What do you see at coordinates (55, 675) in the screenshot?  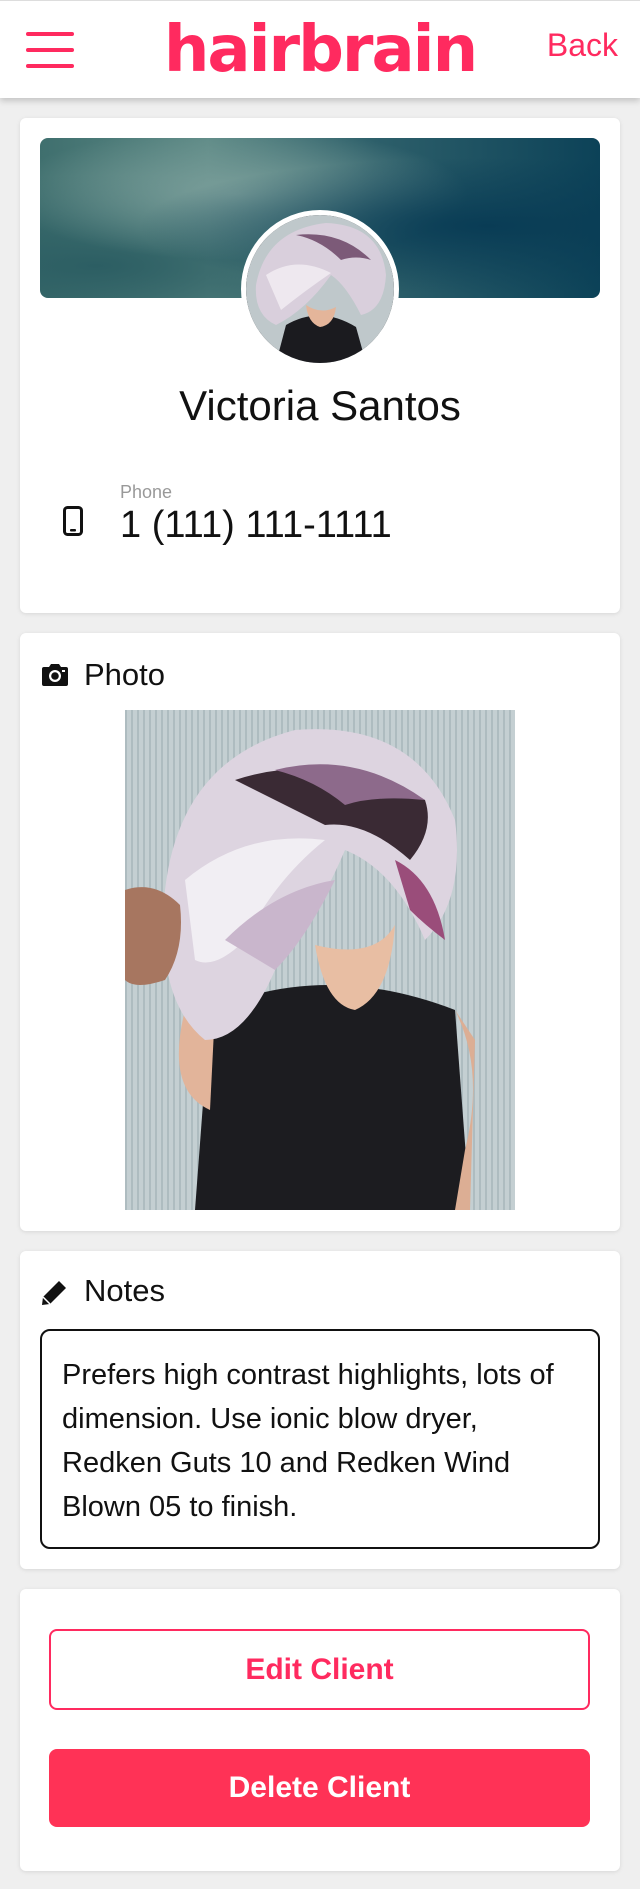 I see `camera-icon` at bounding box center [55, 675].